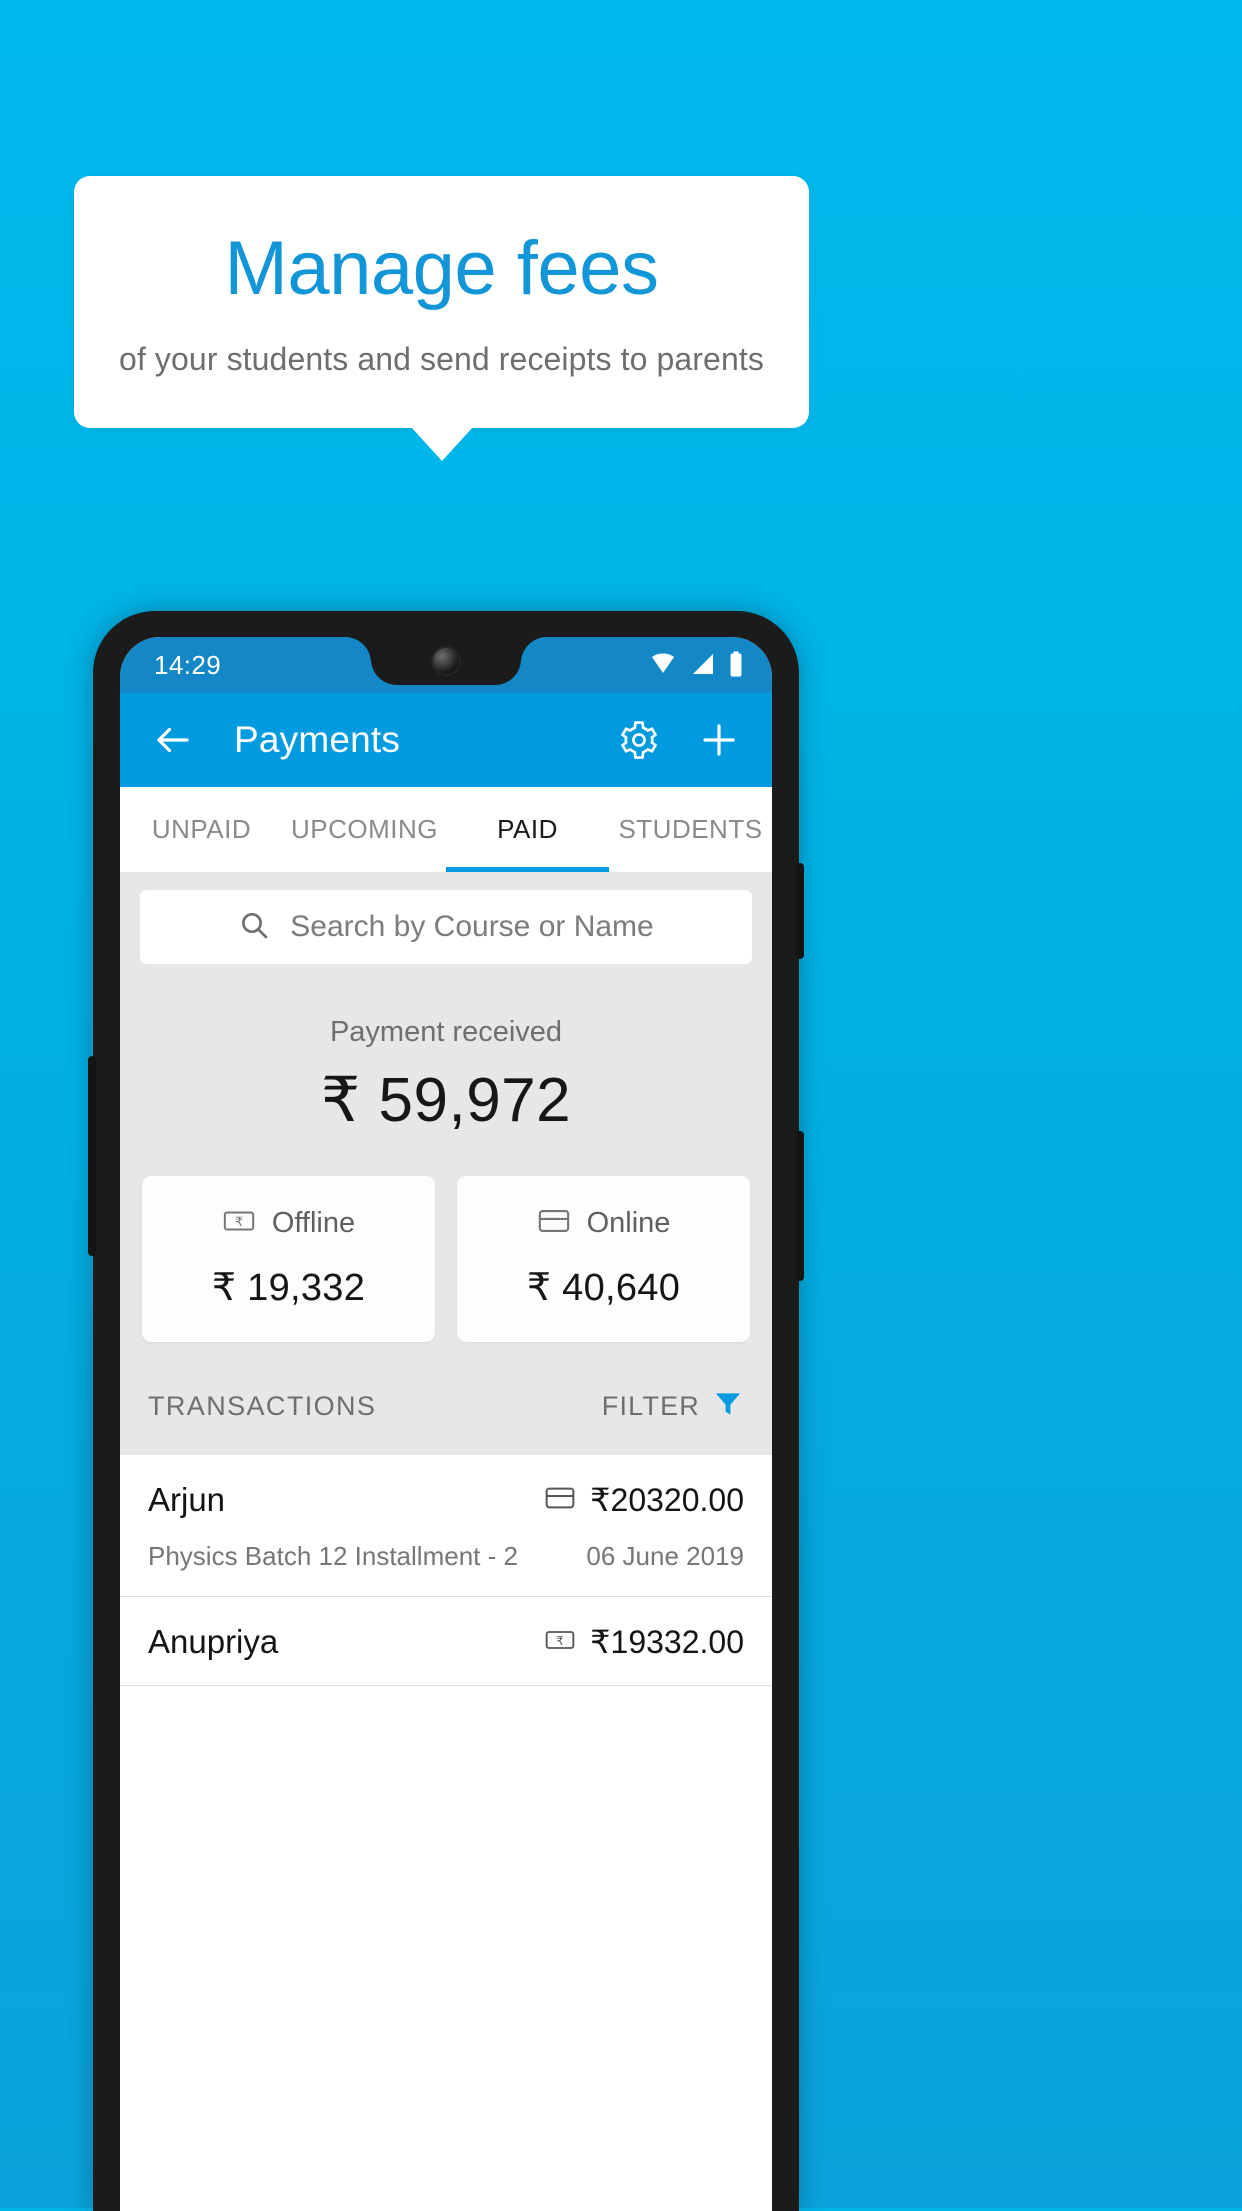 This screenshot has height=2211, width=1242. What do you see at coordinates (667, 1500) in the screenshot?
I see `transaction-amount: ₹20320.00` at bounding box center [667, 1500].